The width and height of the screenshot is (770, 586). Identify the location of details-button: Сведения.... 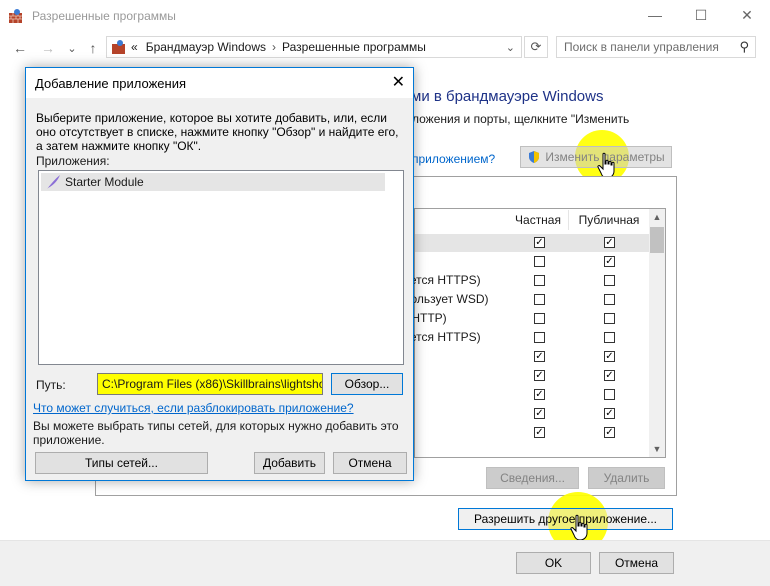
(532, 478).